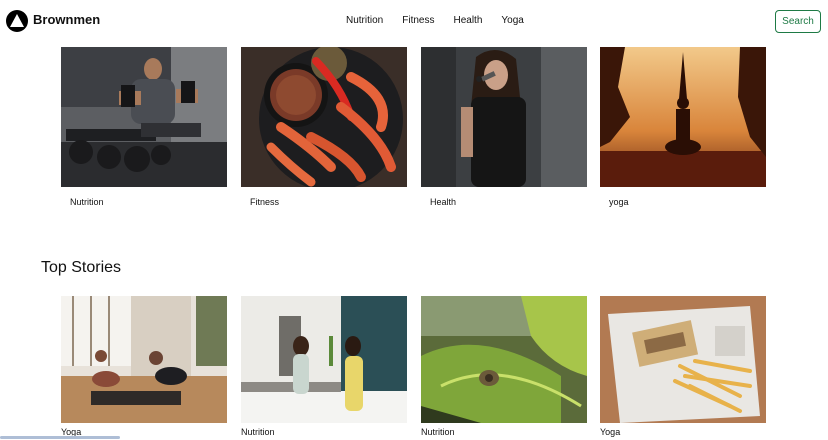 Image resolution: width=828 pixels, height=440 pixels. I want to click on section-title-top-stories: Top Stories, so click(81, 267).